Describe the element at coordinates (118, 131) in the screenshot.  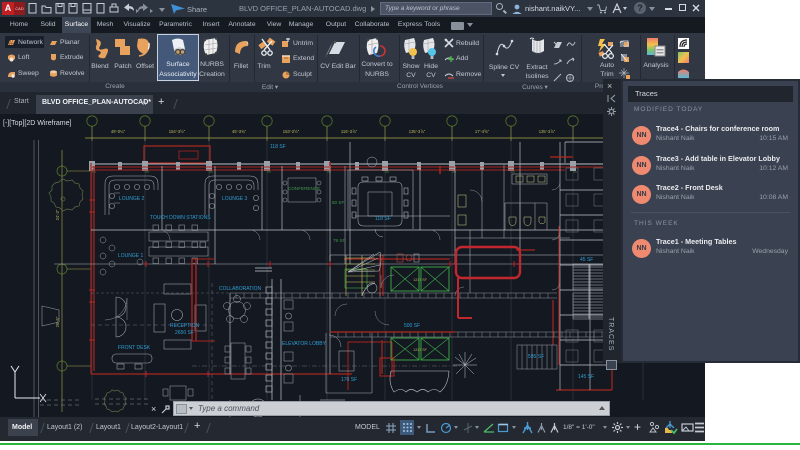
I see `svg-text: 48'-0¼"` at that location.